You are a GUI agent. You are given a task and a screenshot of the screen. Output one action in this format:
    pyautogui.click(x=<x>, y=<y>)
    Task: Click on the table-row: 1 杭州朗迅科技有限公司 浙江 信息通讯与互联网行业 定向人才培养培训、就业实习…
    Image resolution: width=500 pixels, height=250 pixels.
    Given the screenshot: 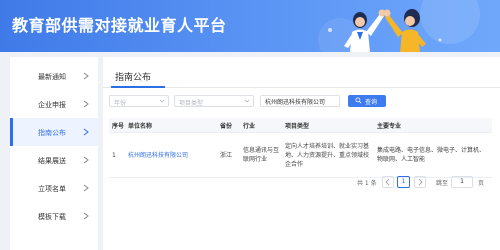 What is the action you would take?
    pyautogui.click(x=300, y=155)
    